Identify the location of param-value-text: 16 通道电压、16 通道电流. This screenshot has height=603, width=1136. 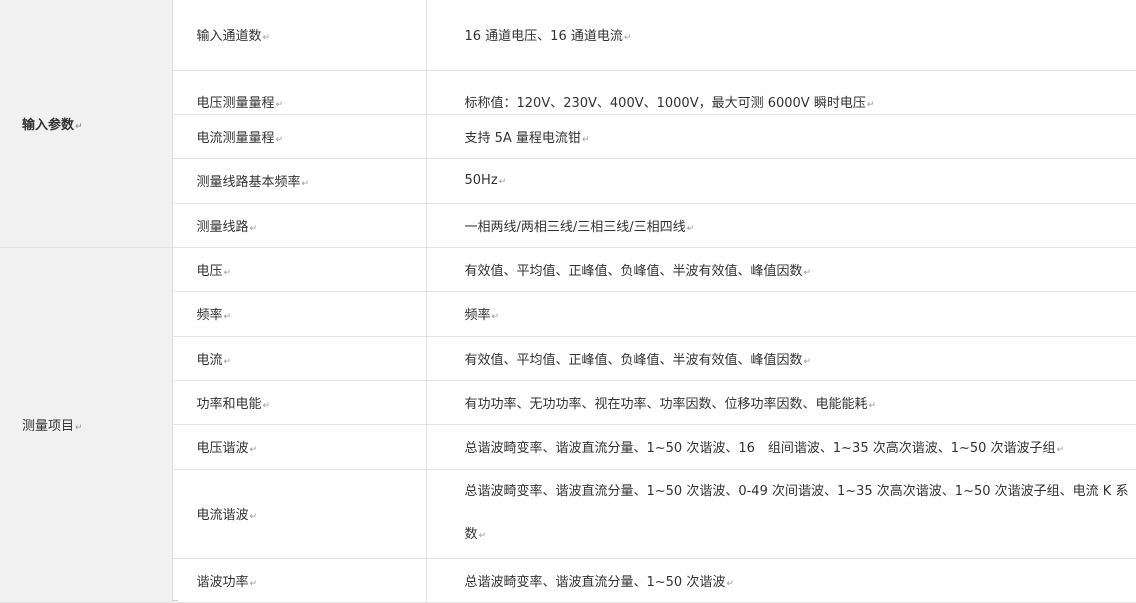
(543, 37).